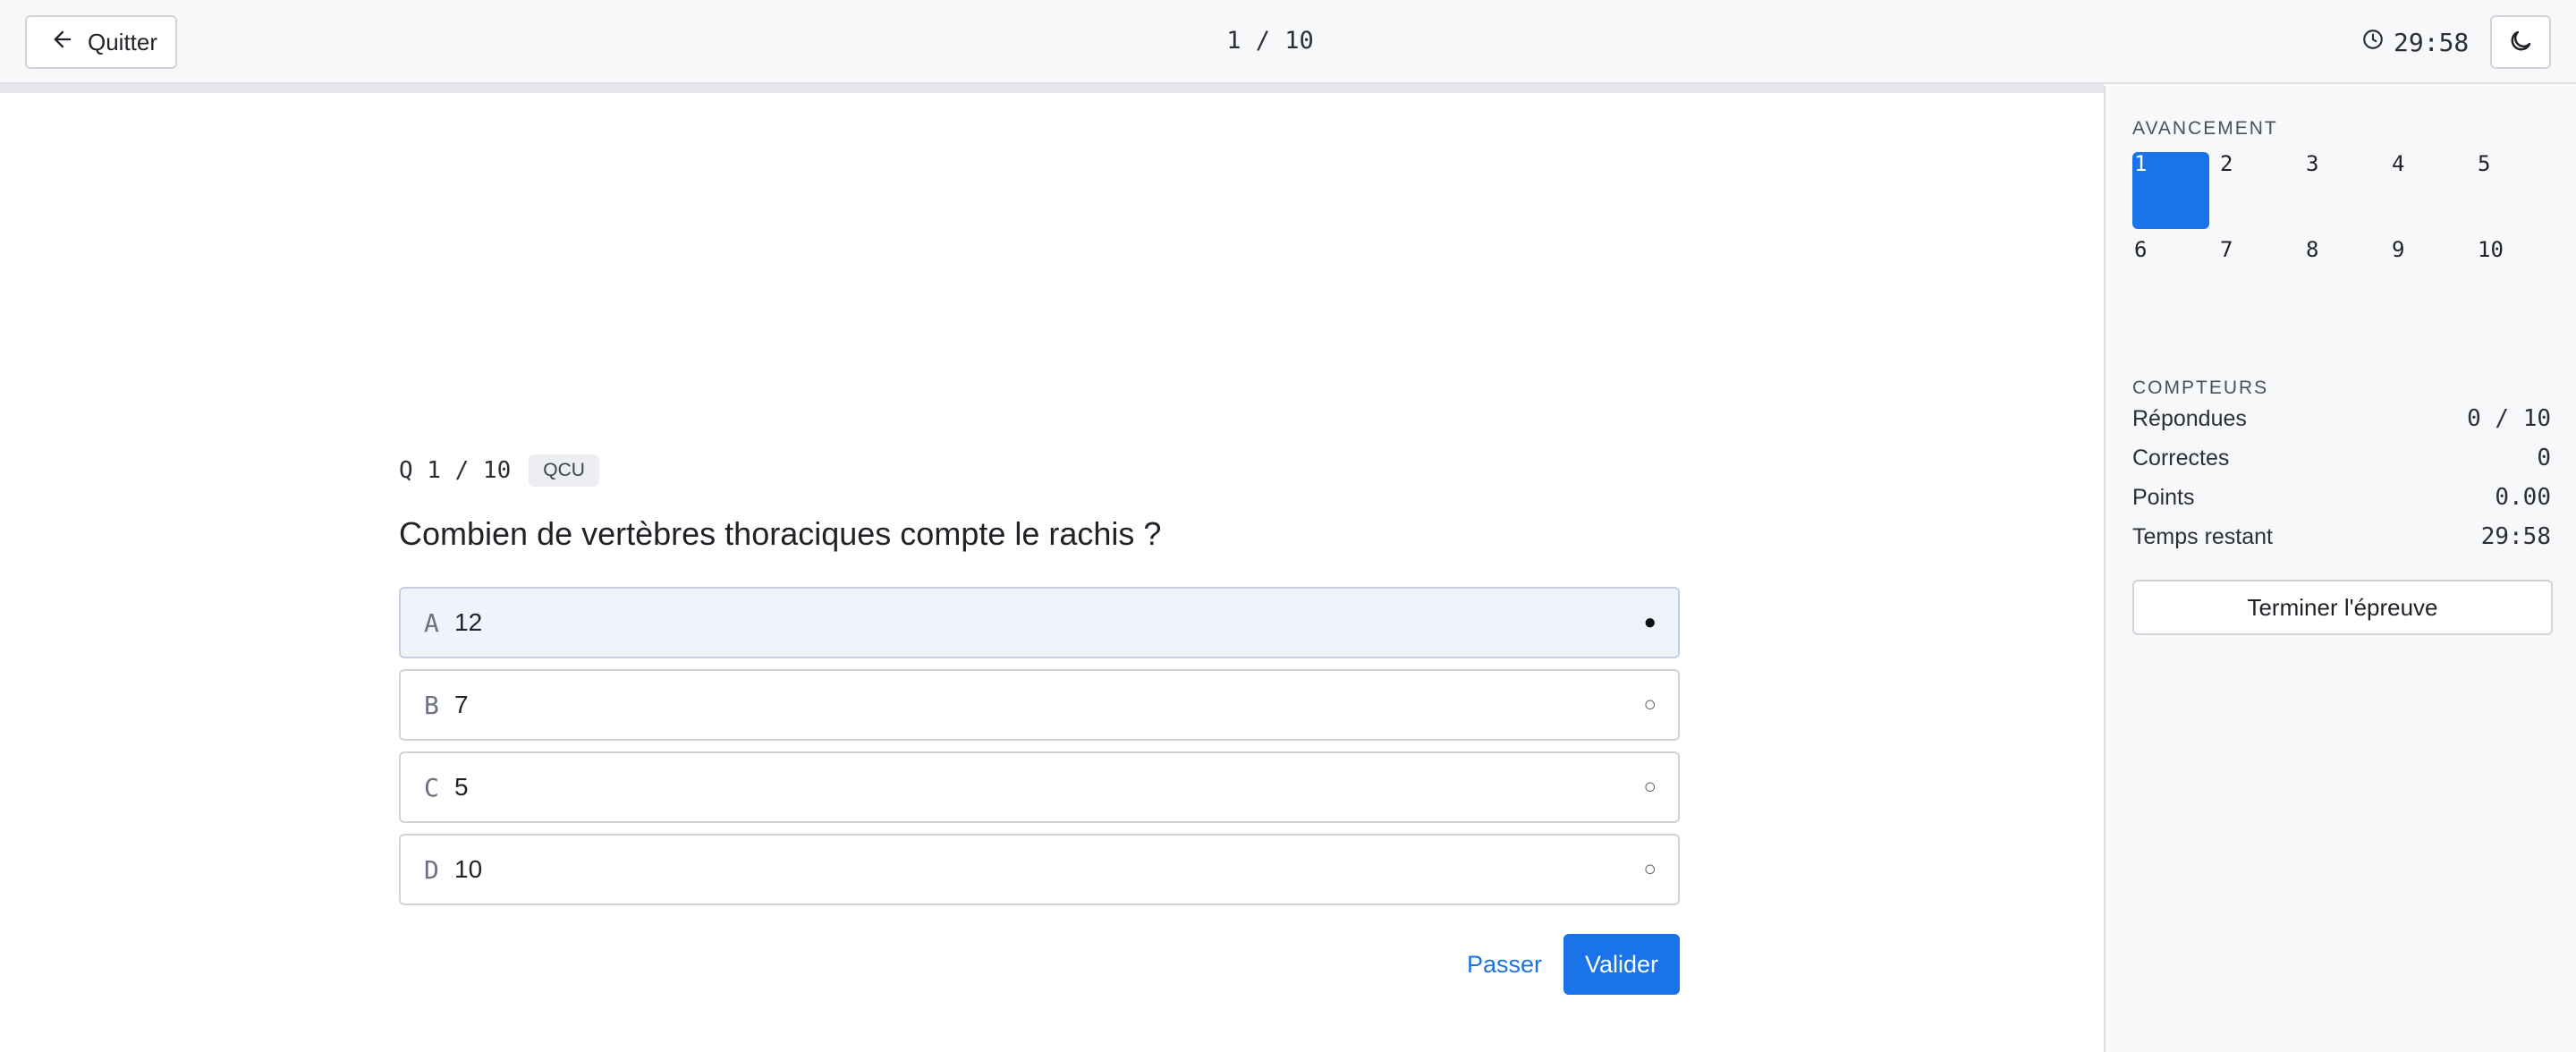 This screenshot has height=1052, width=2576. I want to click on question-nav-5: 5, so click(2514, 190).